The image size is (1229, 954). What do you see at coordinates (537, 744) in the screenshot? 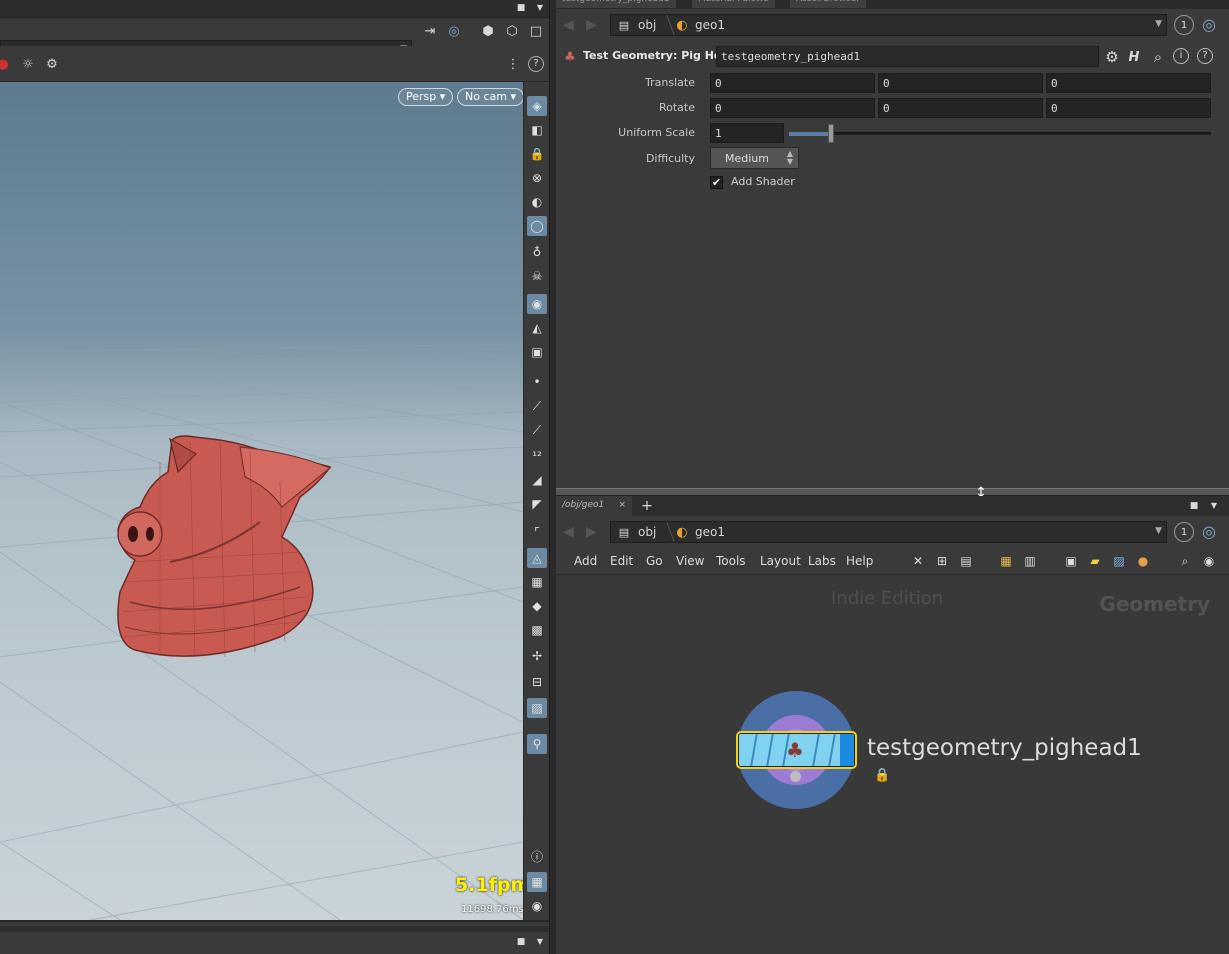
I see `pin-location-icon: ⚲` at bounding box center [537, 744].